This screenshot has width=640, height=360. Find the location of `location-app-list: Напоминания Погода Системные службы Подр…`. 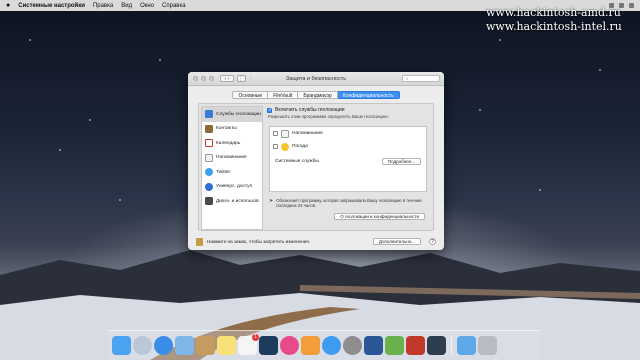

location-app-list: Напоминания Погода Системные службы Подр… is located at coordinates (348, 159).